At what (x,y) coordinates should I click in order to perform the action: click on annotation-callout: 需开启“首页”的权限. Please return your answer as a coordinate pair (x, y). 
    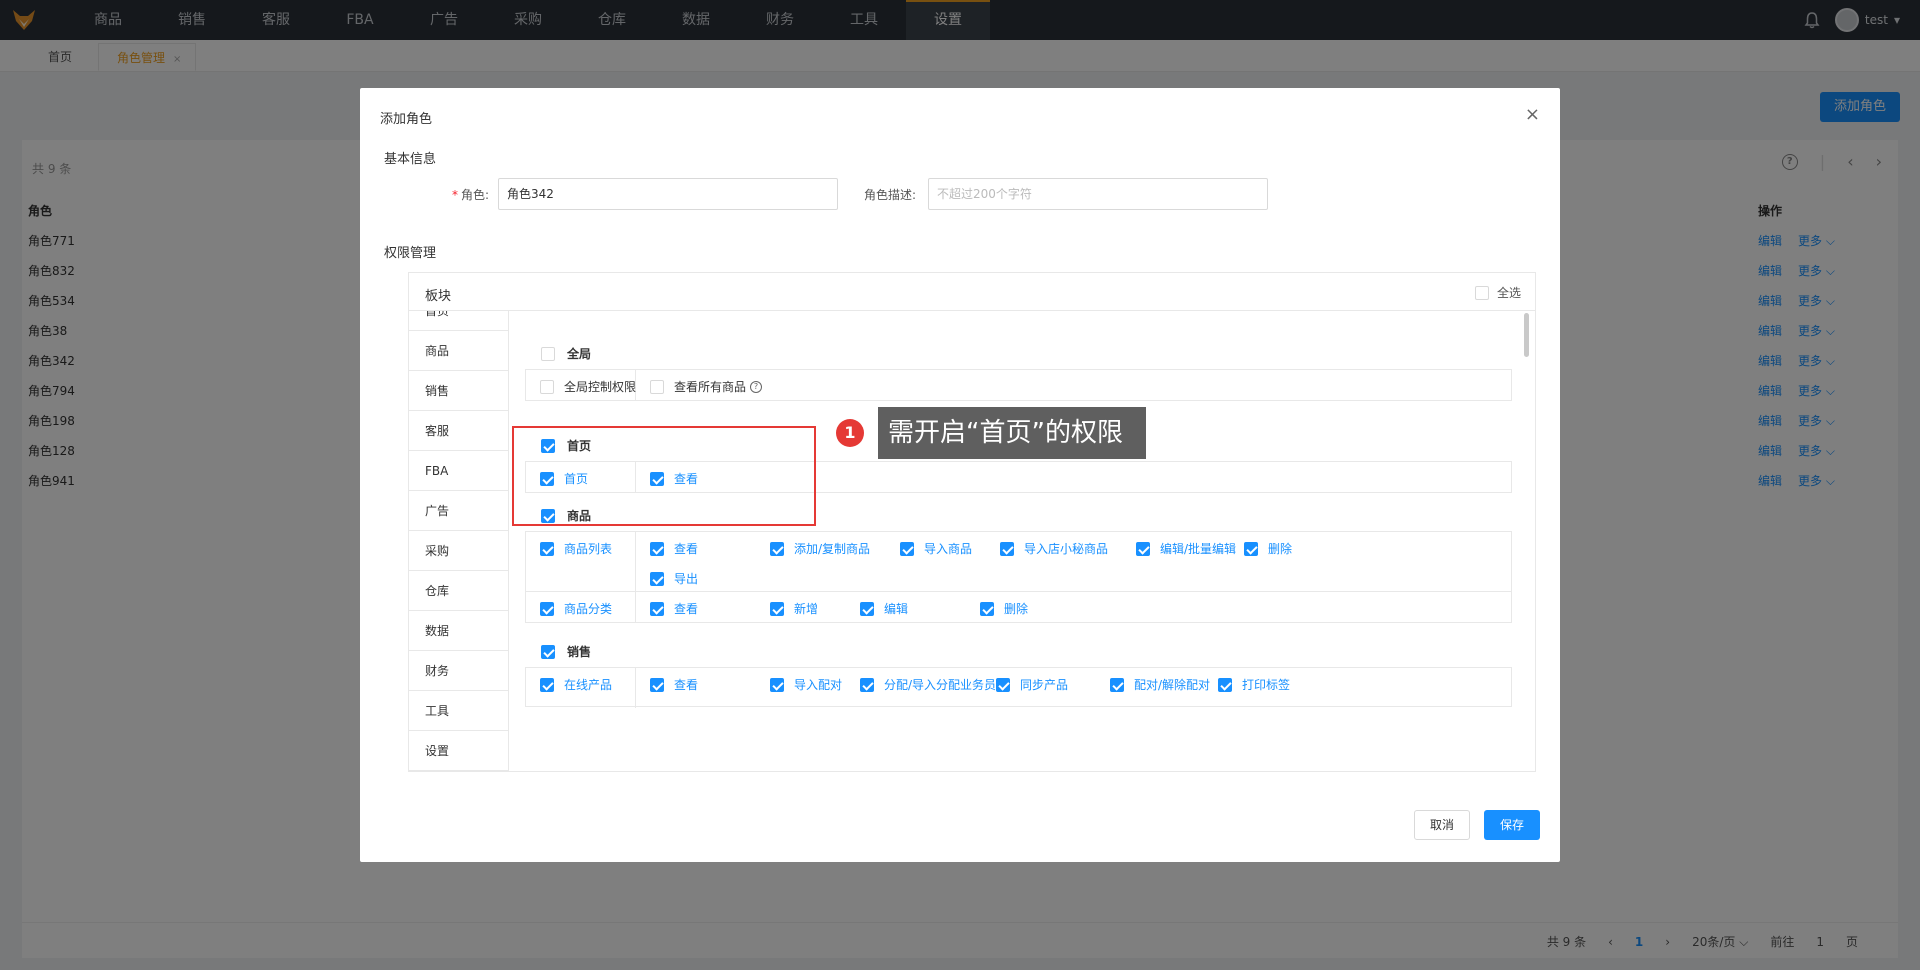
    Looking at the image, I should click on (1012, 433).